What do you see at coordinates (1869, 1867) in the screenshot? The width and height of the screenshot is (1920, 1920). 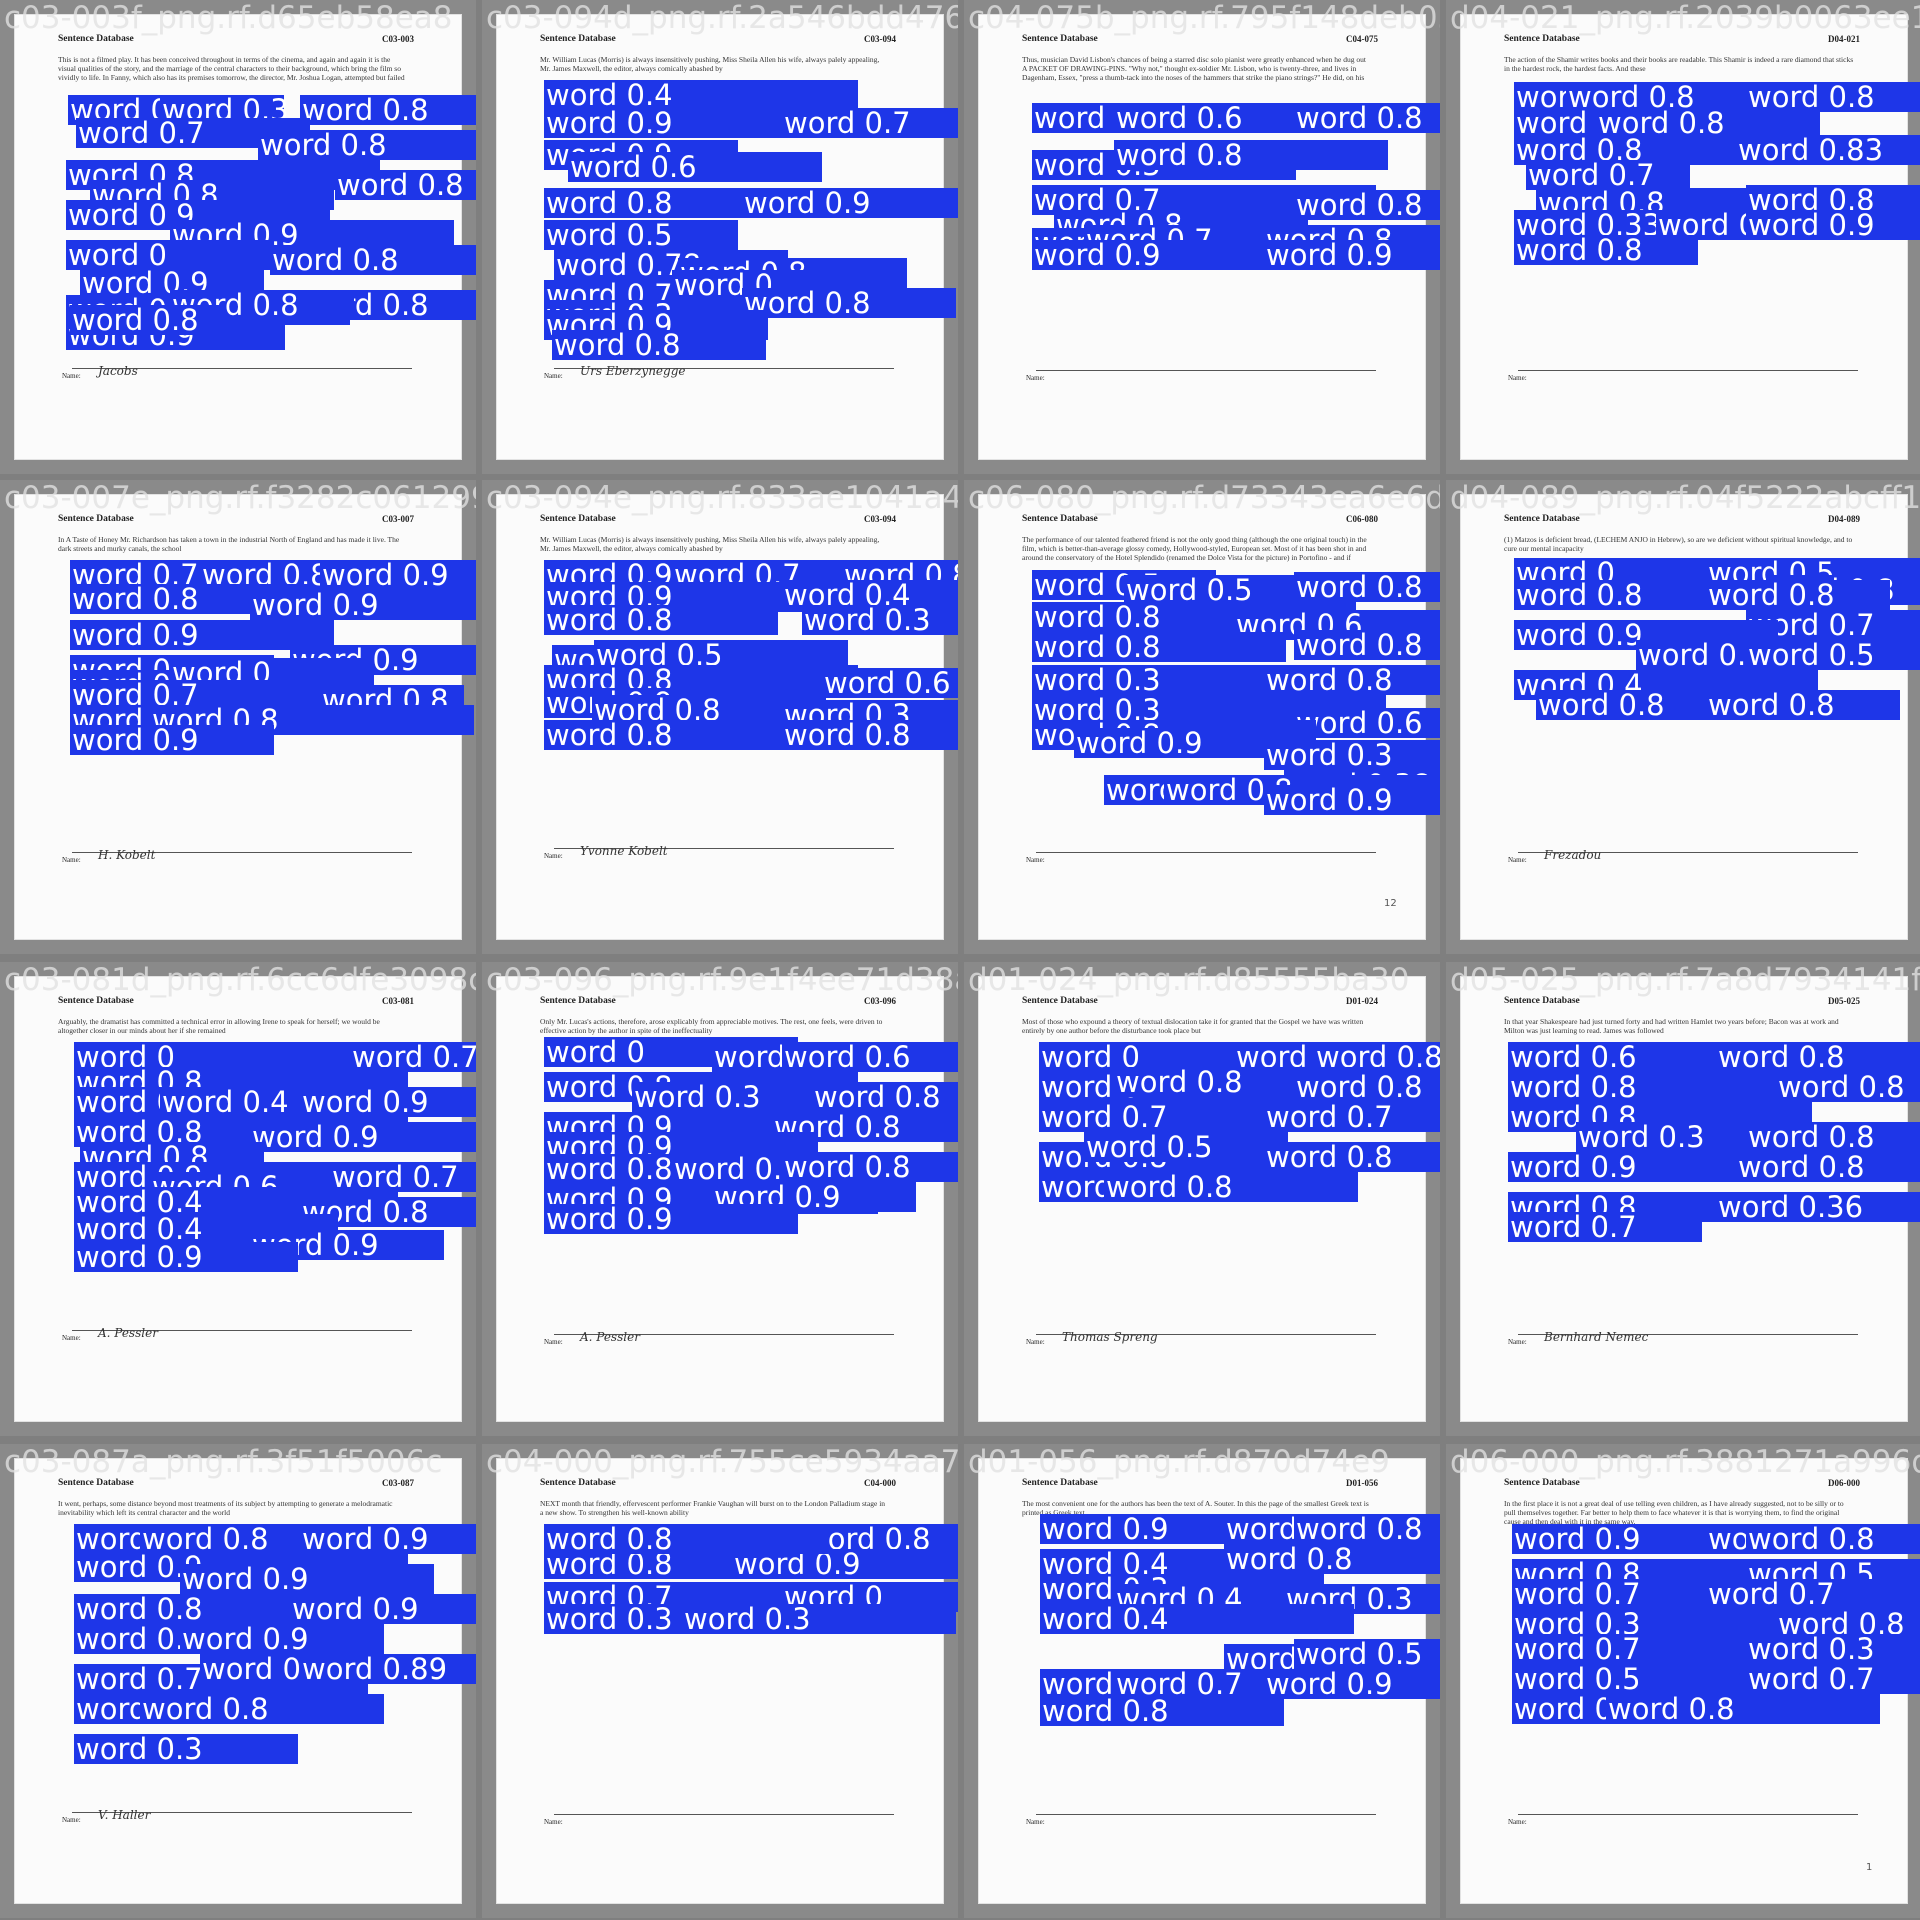 I see `page-number: 1` at bounding box center [1869, 1867].